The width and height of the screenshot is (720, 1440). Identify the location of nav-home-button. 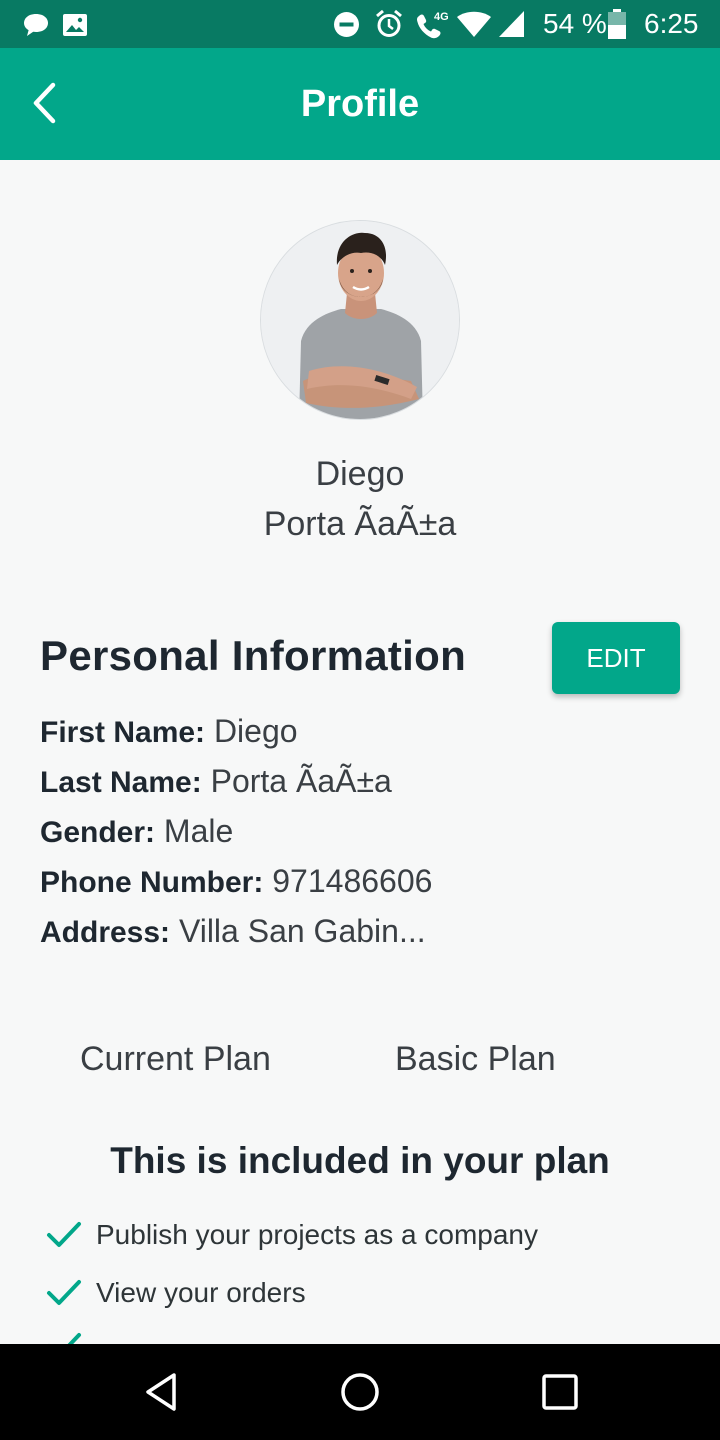
(360, 1392).